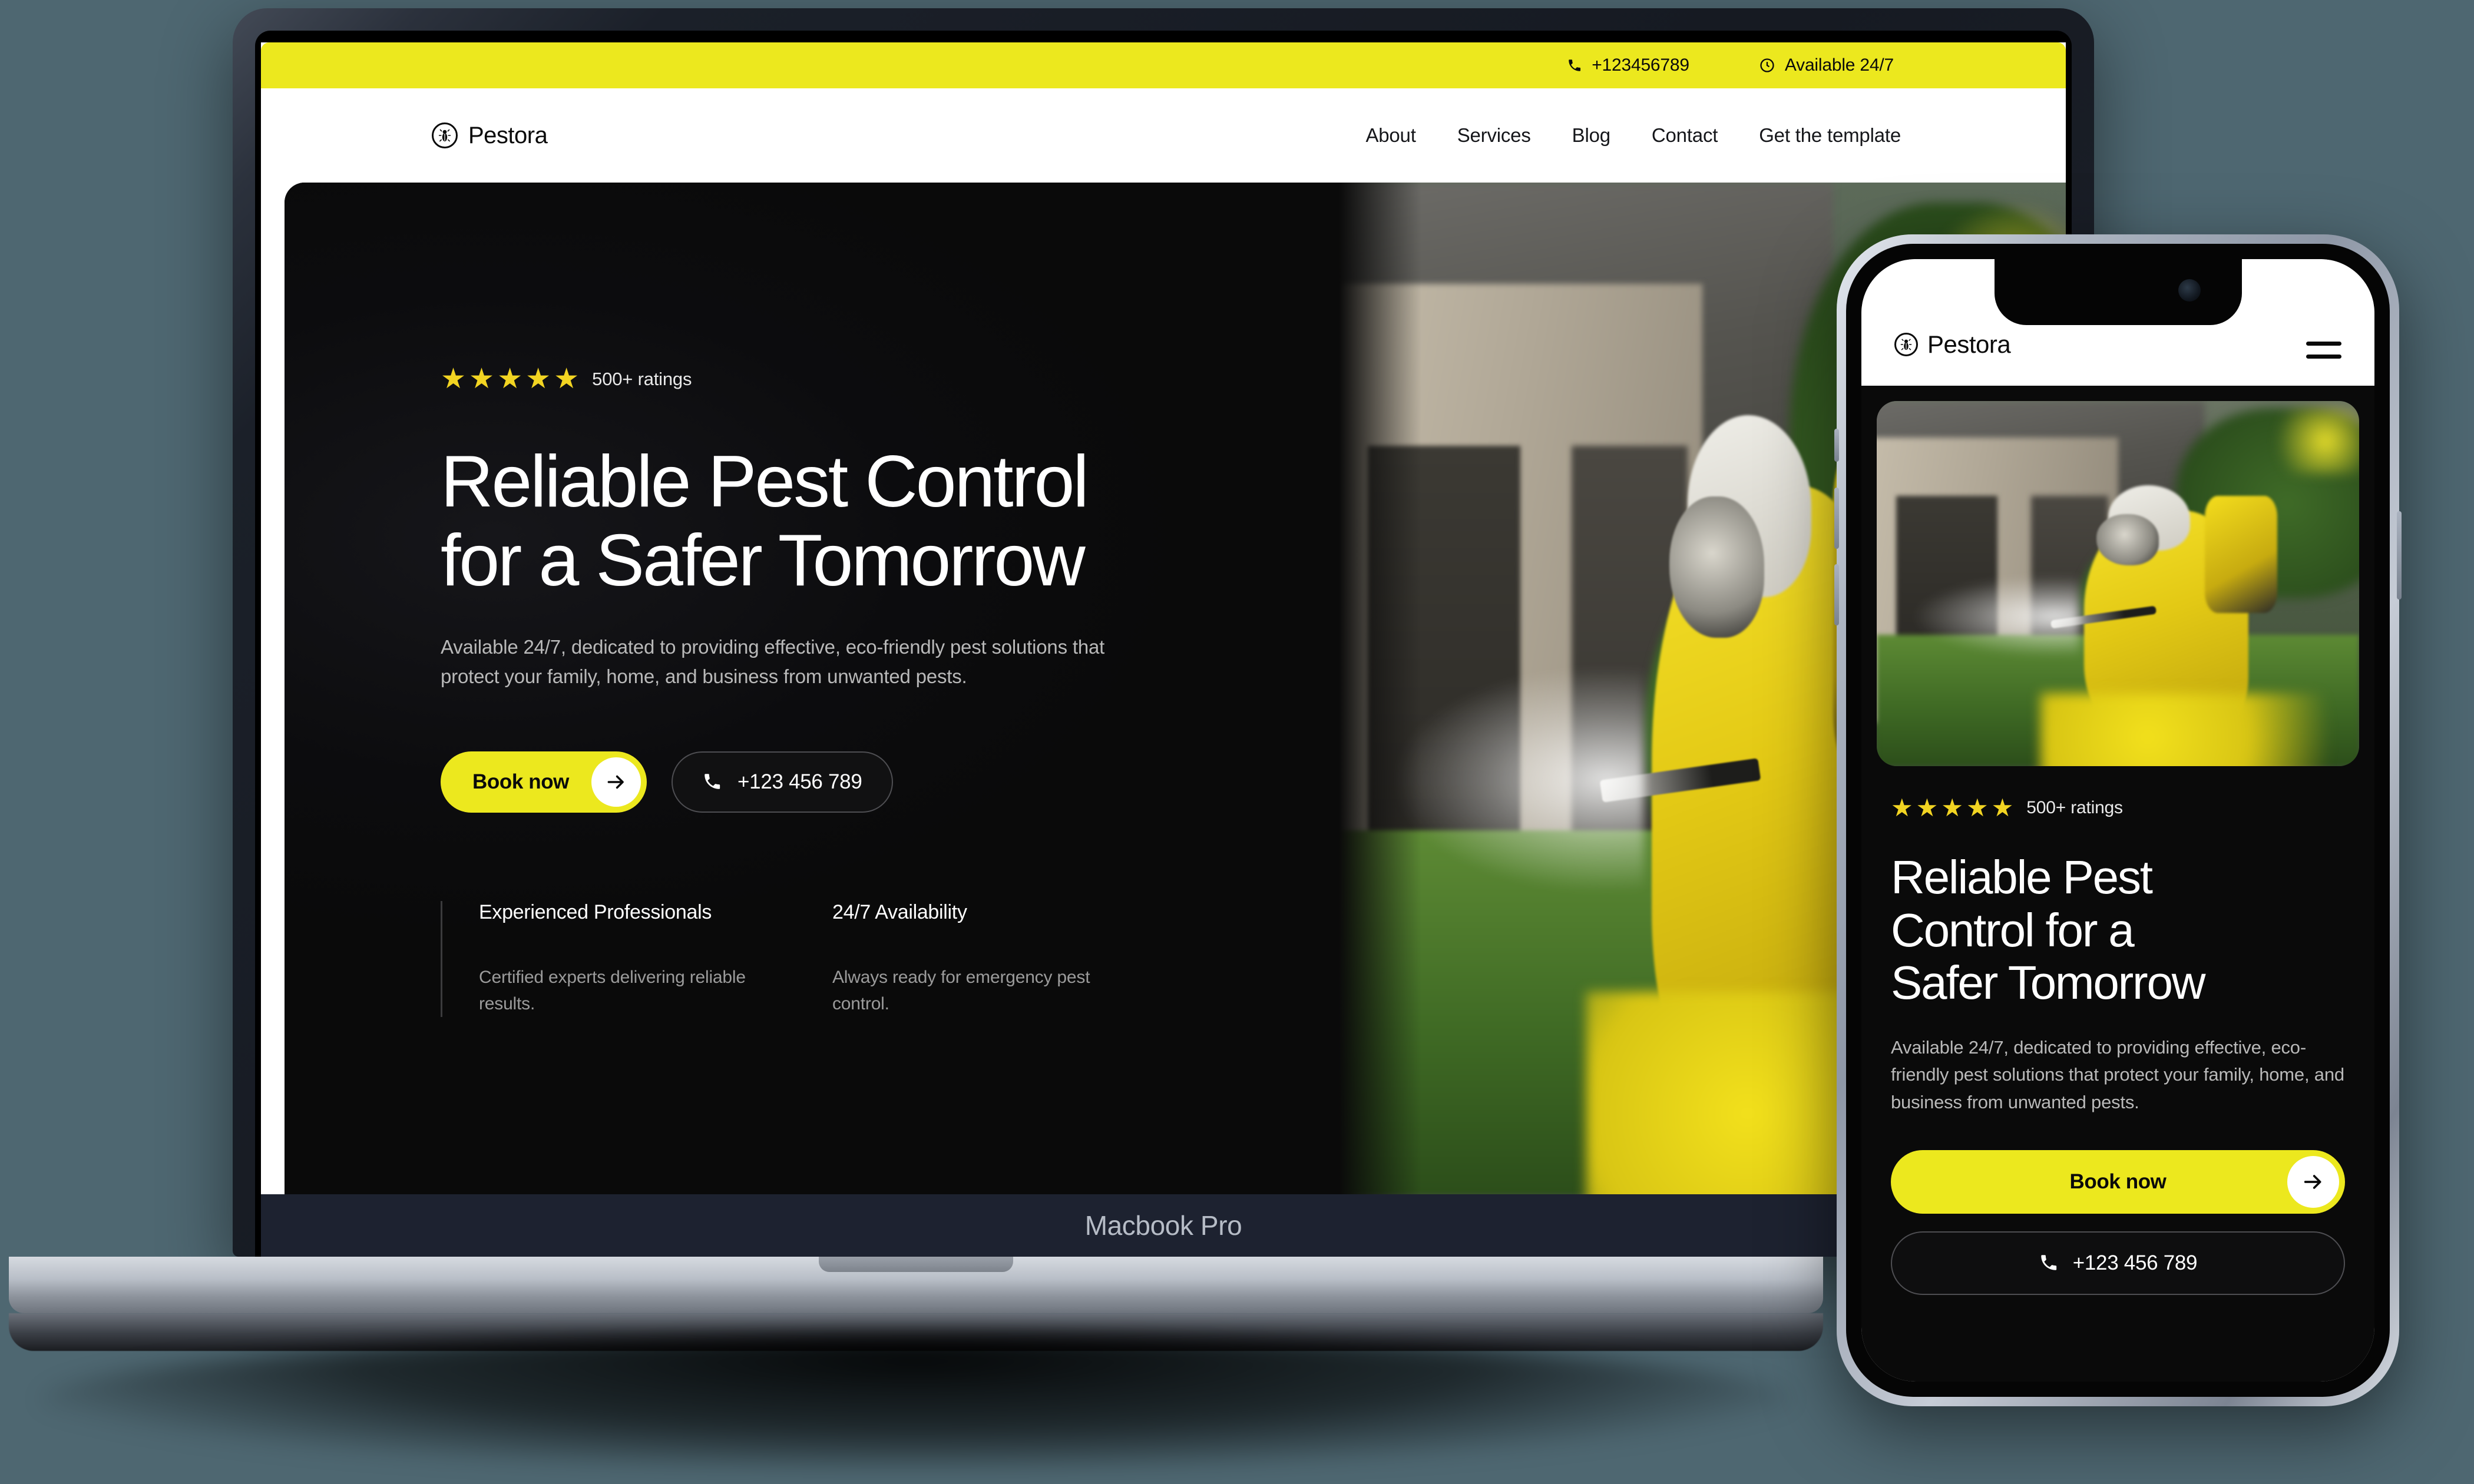 The width and height of the screenshot is (2474, 1484). What do you see at coordinates (1836, 518) in the screenshot?
I see `phone-volume-up-button` at bounding box center [1836, 518].